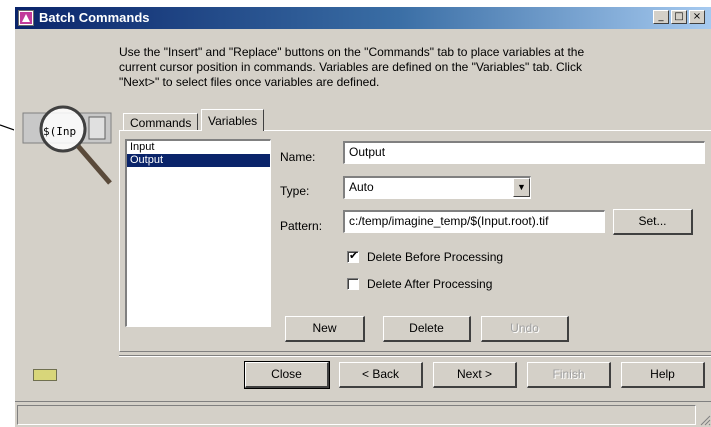 The height and width of the screenshot is (427, 711). What do you see at coordinates (363, 18) in the screenshot?
I see `title-bar: Batch Commands _ □ ×` at bounding box center [363, 18].